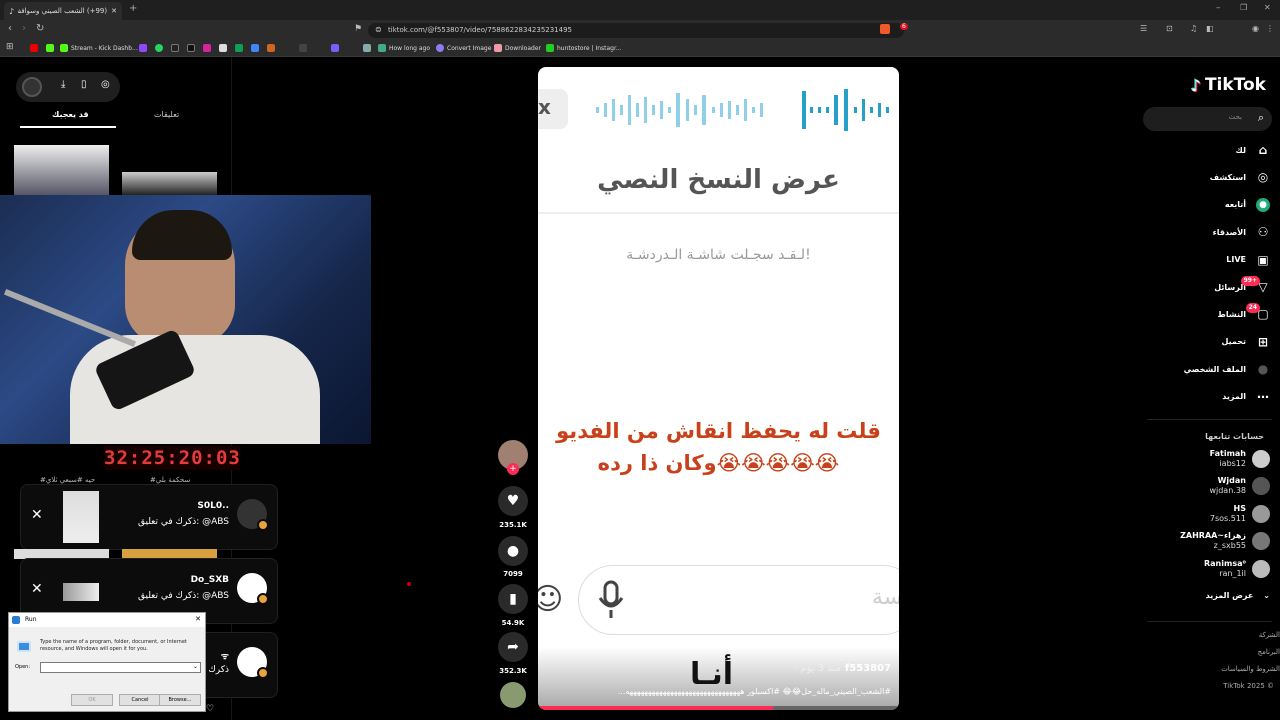  What do you see at coordinates (1193, 28) in the screenshot?
I see `music-icon: ♫` at bounding box center [1193, 28].